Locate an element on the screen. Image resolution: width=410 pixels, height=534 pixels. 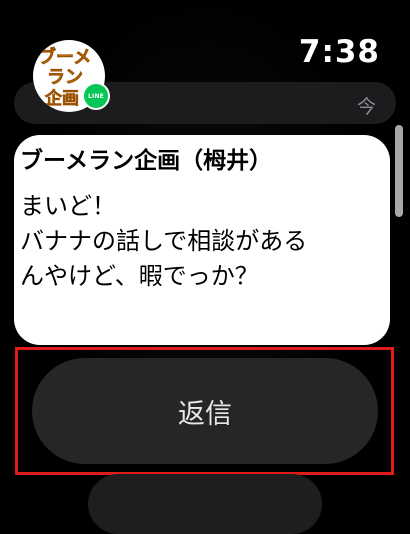
scroll-indicator is located at coordinates (399, 171).